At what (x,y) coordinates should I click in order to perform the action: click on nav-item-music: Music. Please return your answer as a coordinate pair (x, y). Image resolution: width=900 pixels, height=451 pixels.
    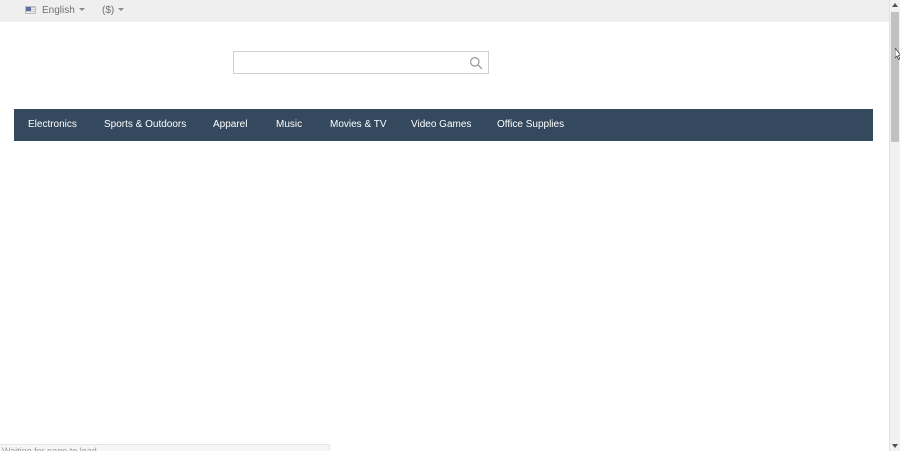
    Looking at the image, I should click on (289, 125).